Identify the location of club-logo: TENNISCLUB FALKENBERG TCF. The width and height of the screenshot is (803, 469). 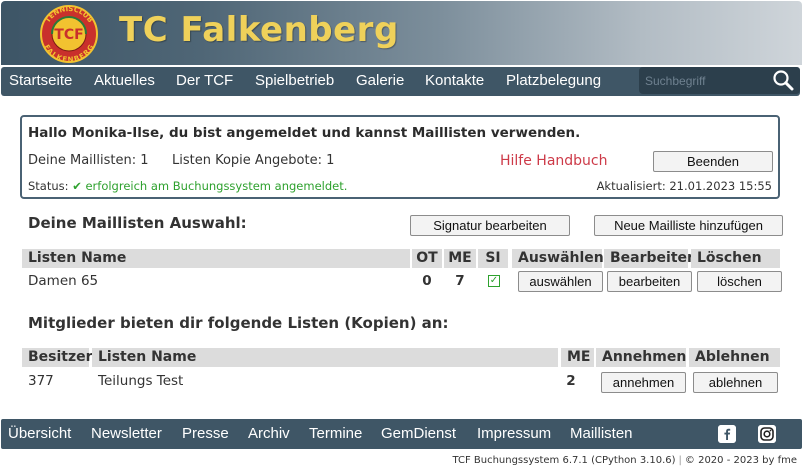
(69, 34).